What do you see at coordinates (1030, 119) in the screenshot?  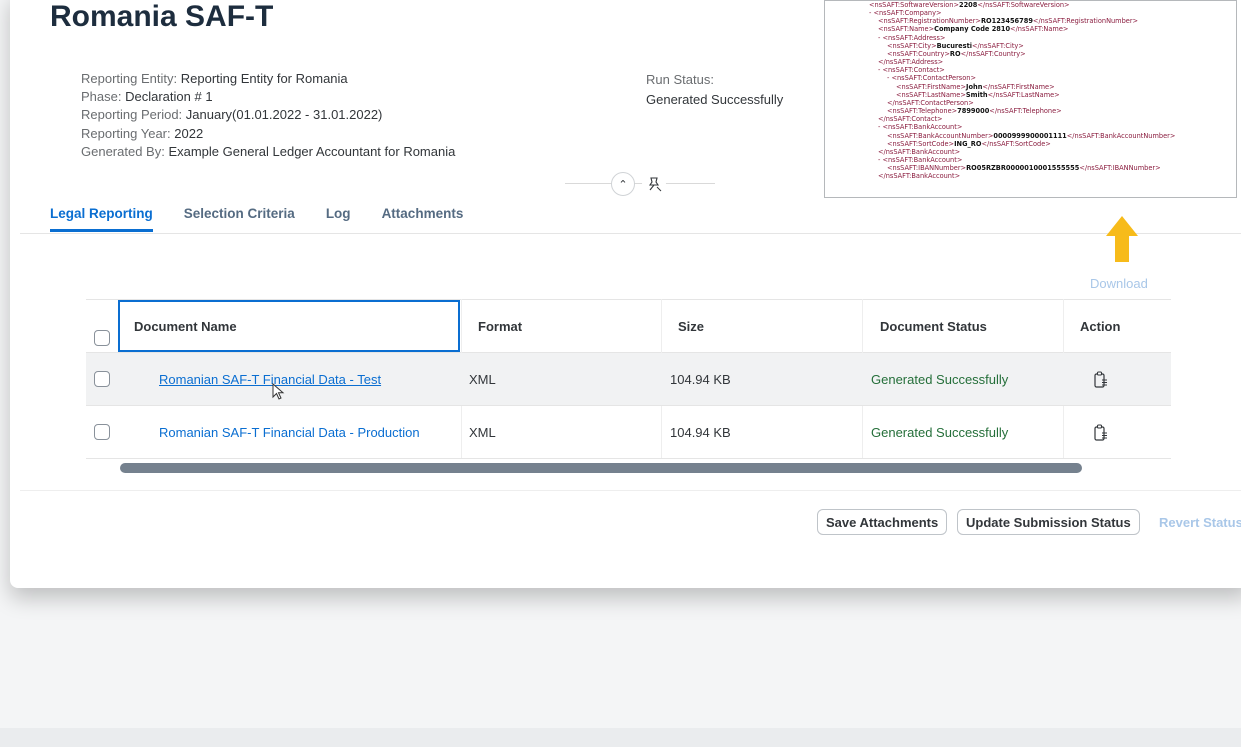 I see `xml-line: </nsSAFT:Contact>` at bounding box center [1030, 119].